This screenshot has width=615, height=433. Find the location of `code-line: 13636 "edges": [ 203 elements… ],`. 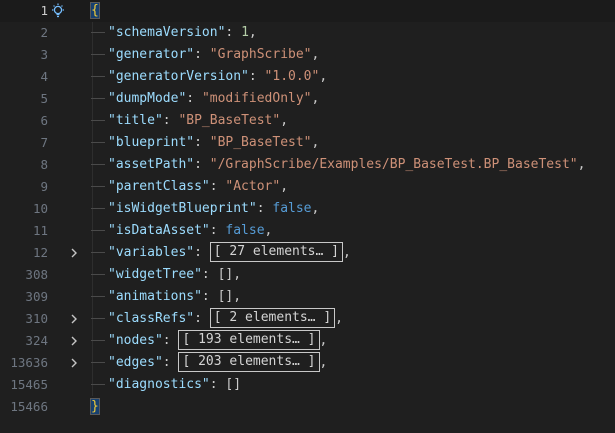

code-line: 13636 "edges": [ 203 elements… ], is located at coordinates (307, 363).